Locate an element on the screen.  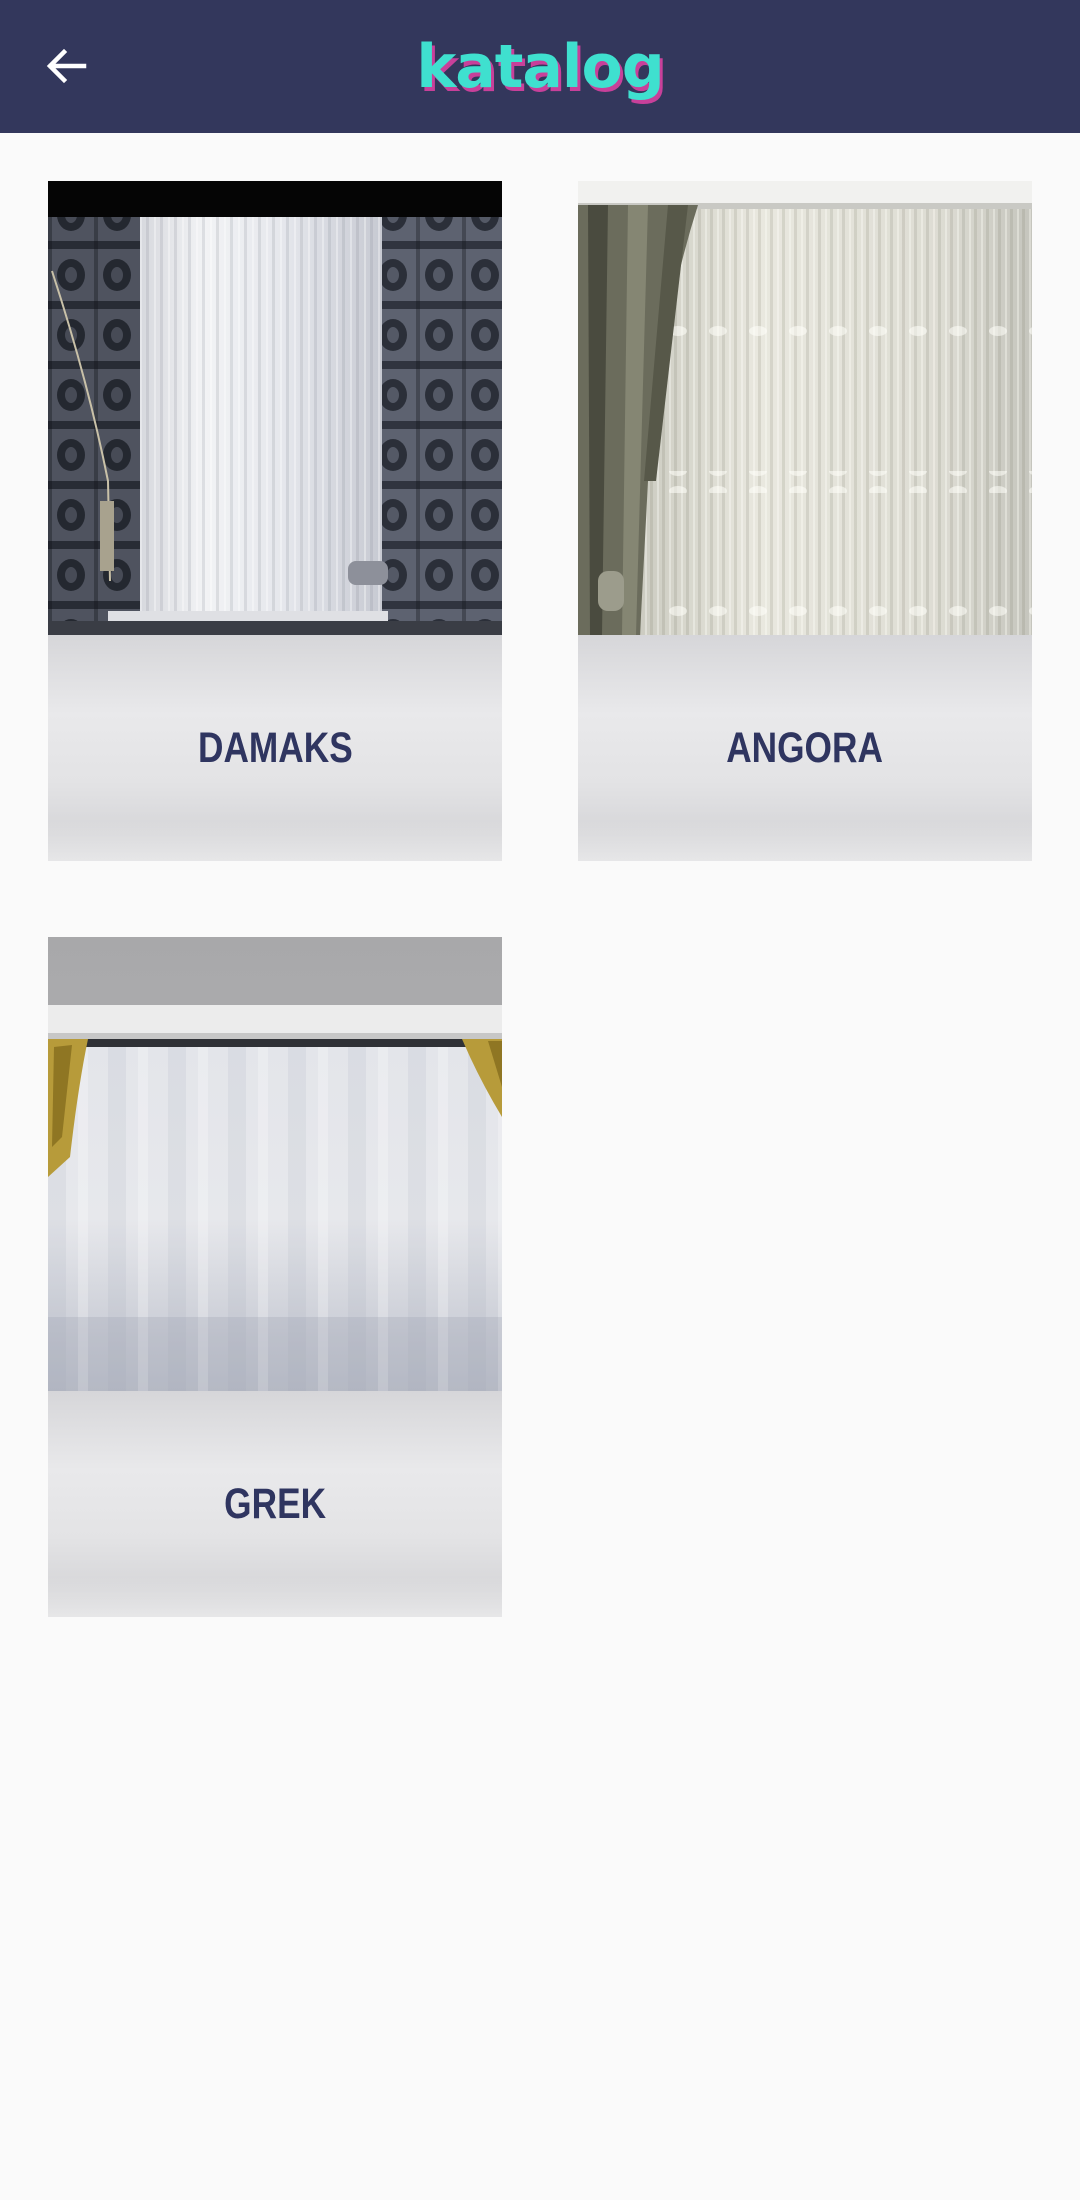
catalog-card-damaks: DAMAKS is located at coordinates (275, 521).